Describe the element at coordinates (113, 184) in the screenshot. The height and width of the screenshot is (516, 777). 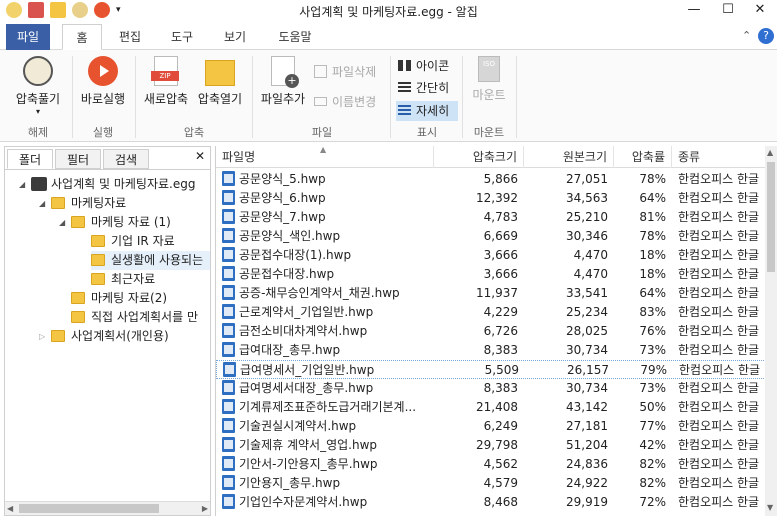
I see `tree-item-archive: 사업계획 및 마케팅자료.egg` at that location.